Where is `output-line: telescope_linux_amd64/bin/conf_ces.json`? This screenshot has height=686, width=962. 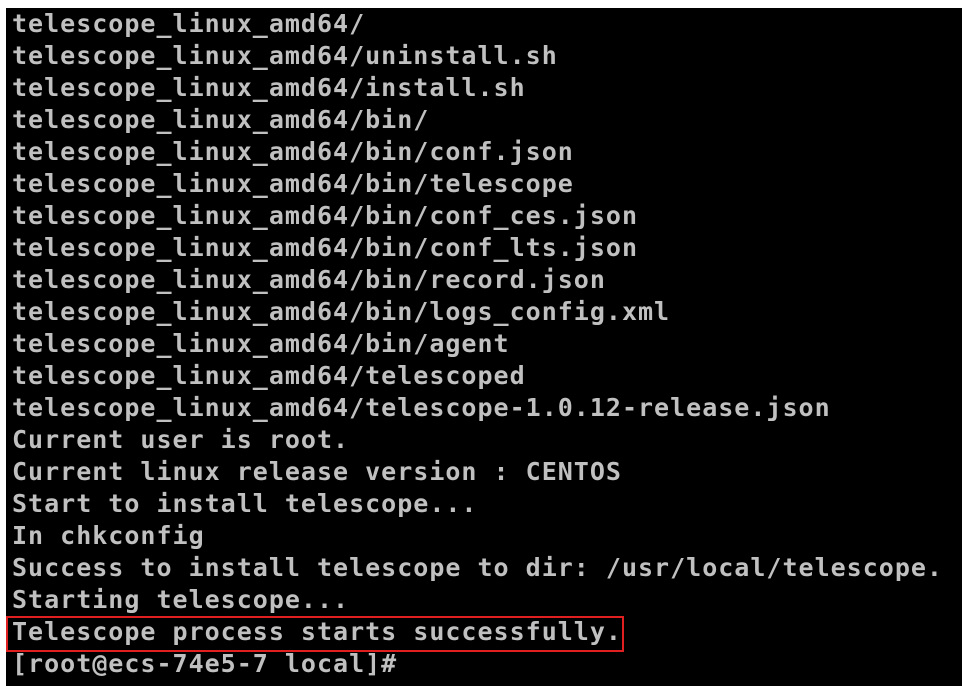 output-line: telescope_linux_amd64/bin/conf_ces.json is located at coordinates (325, 215).